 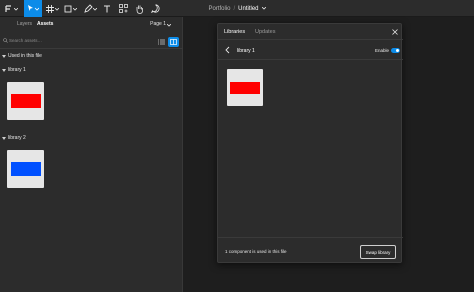 What do you see at coordinates (24, 24) in the screenshot?
I see `tab-layers: Layers` at bounding box center [24, 24].